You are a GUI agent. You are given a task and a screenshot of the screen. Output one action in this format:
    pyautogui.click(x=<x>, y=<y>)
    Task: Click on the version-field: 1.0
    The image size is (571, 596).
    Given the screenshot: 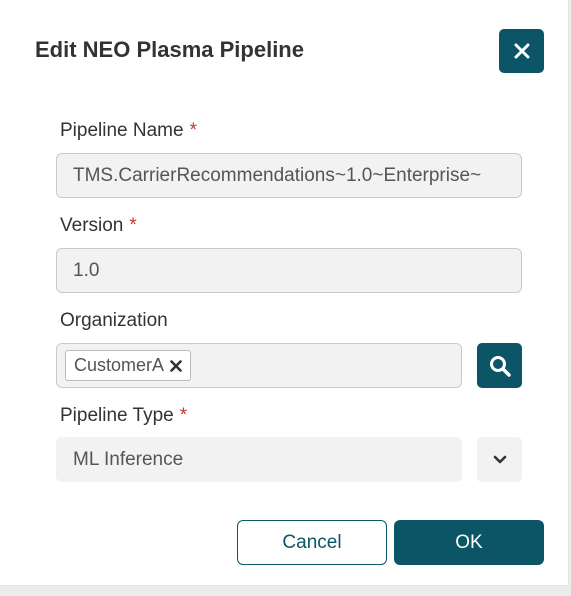 What is the action you would take?
    pyautogui.click(x=289, y=270)
    